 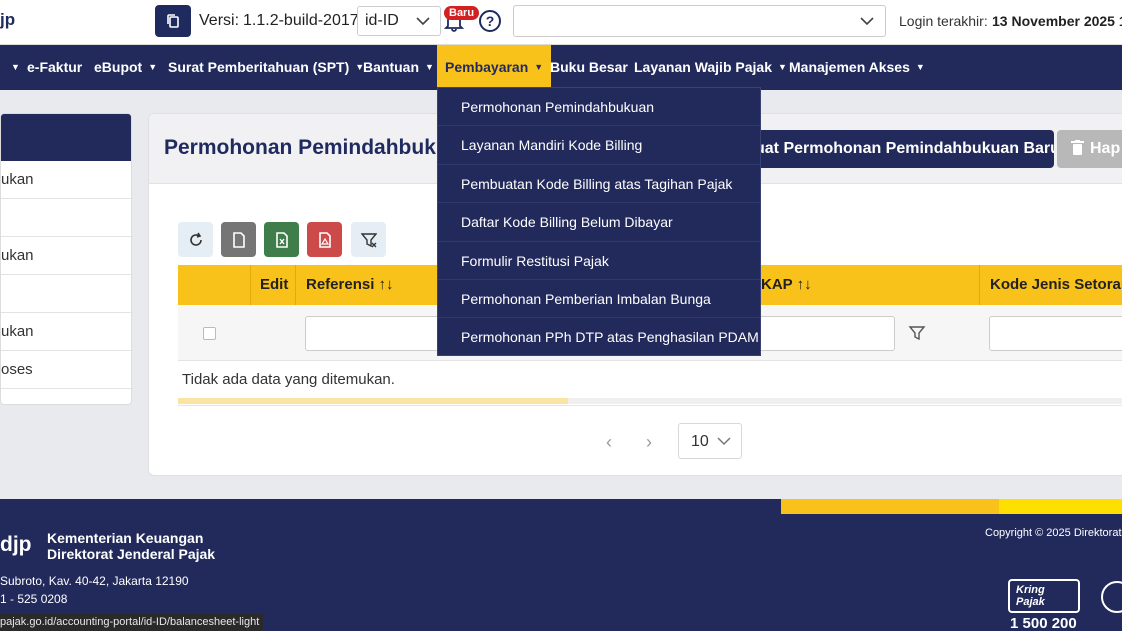 I want to click on copy-icon, so click(x=173, y=21).